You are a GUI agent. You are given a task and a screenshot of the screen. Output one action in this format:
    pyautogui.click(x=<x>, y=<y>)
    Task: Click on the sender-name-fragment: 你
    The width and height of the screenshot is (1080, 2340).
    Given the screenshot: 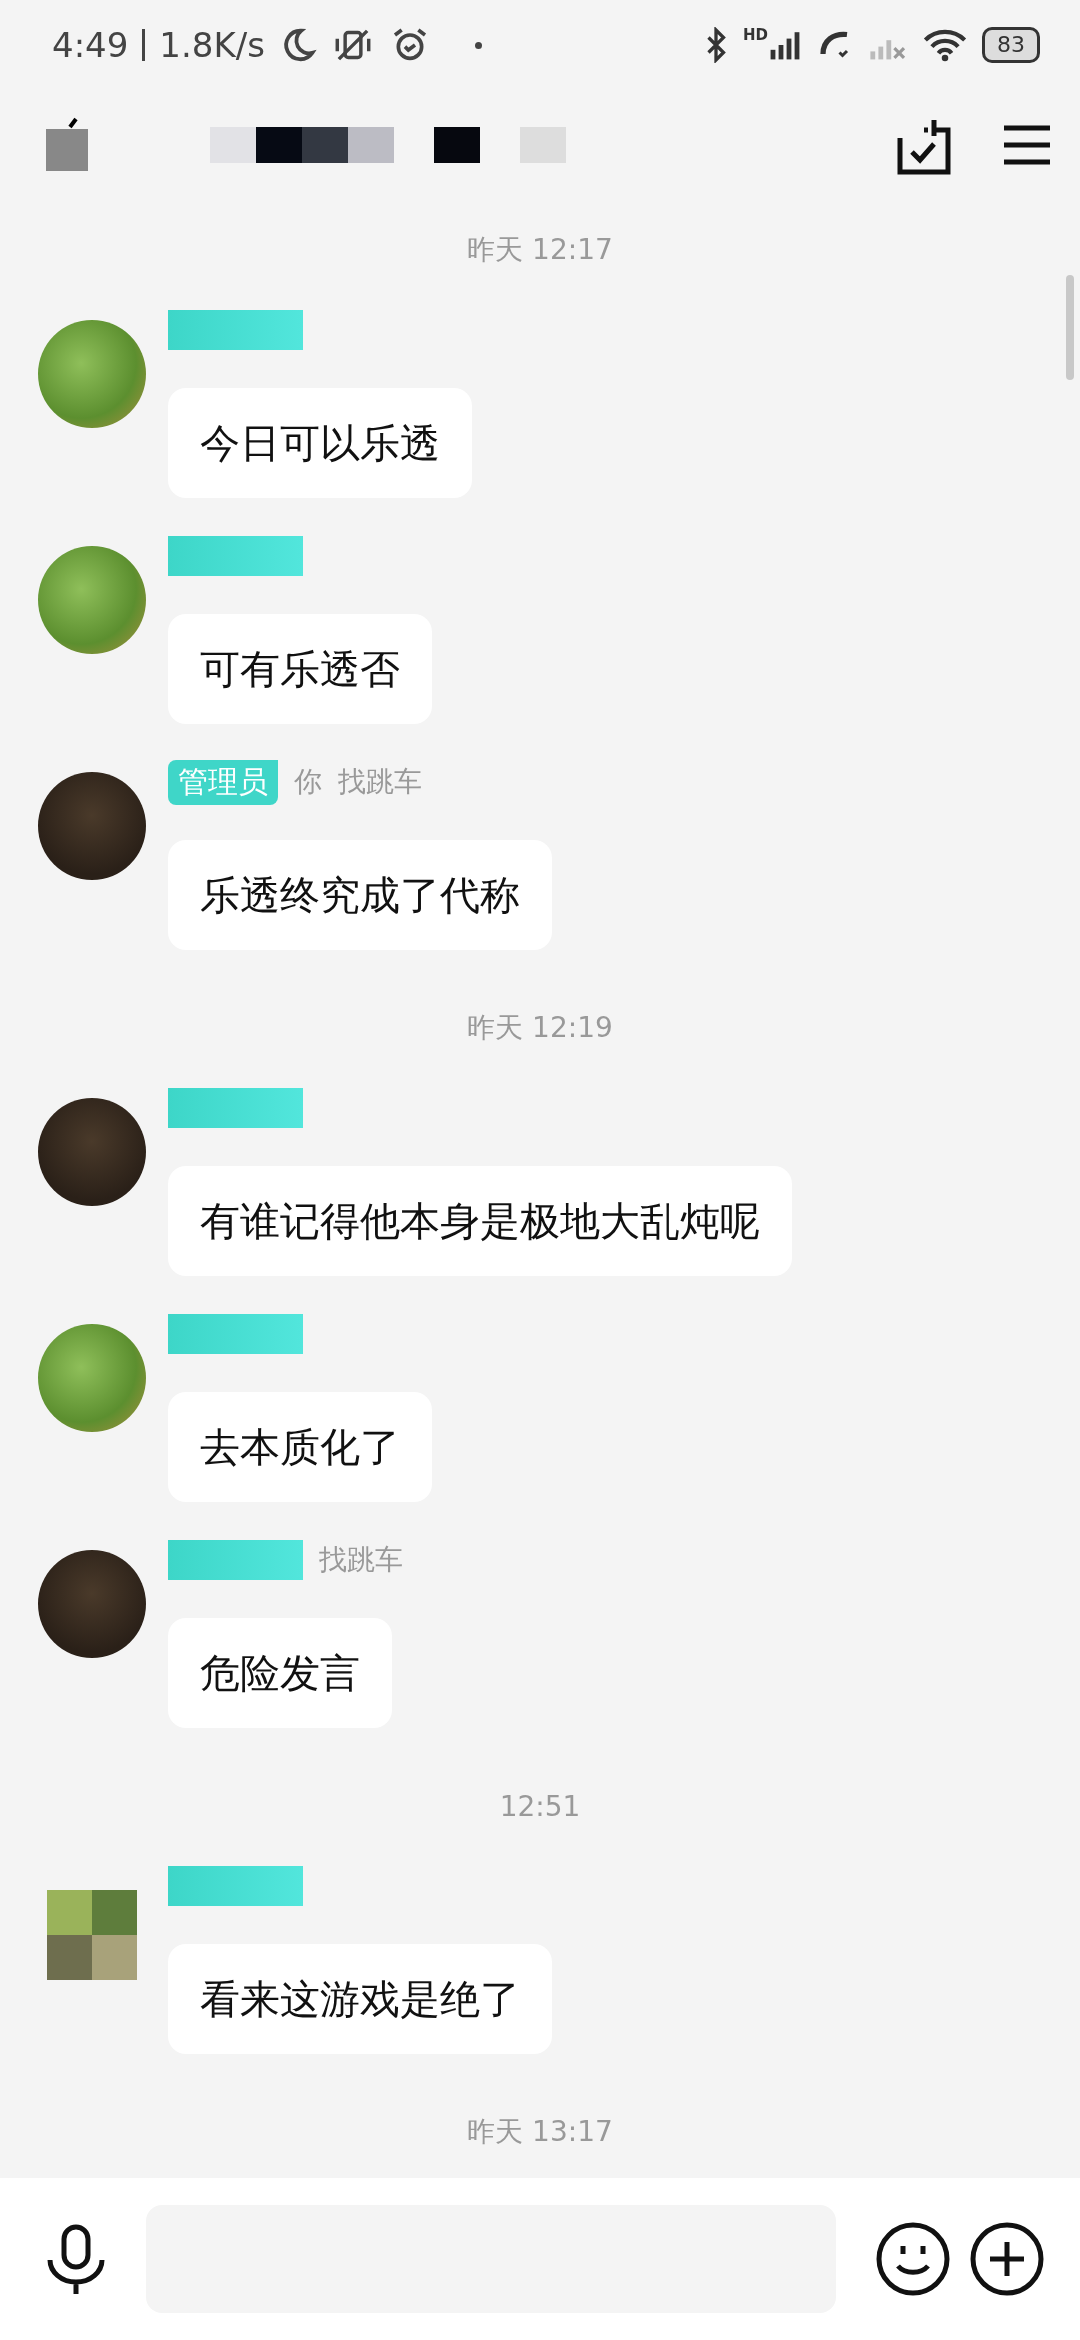 What is the action you would take?
    pyautogui.click(x=308, y=782)
    